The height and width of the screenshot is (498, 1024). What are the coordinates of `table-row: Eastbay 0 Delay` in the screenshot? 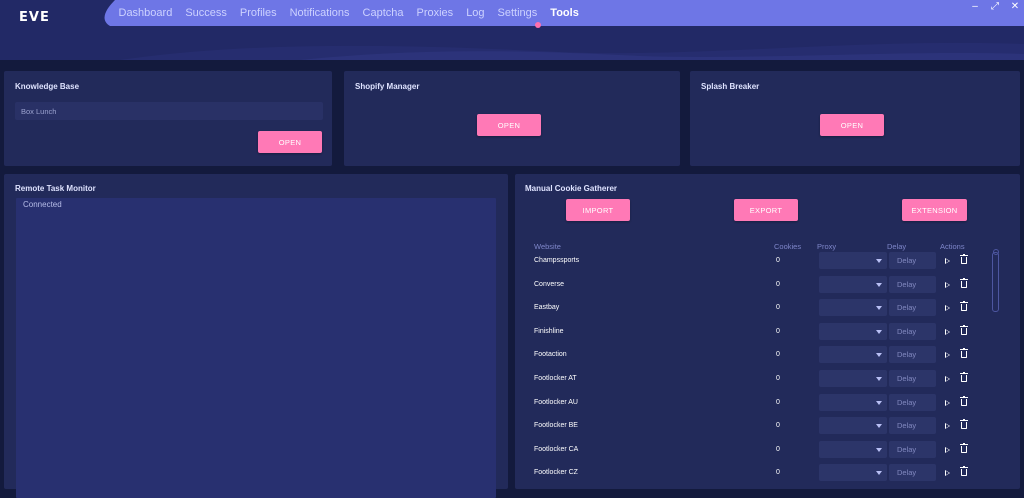 It's located at (765, 309).